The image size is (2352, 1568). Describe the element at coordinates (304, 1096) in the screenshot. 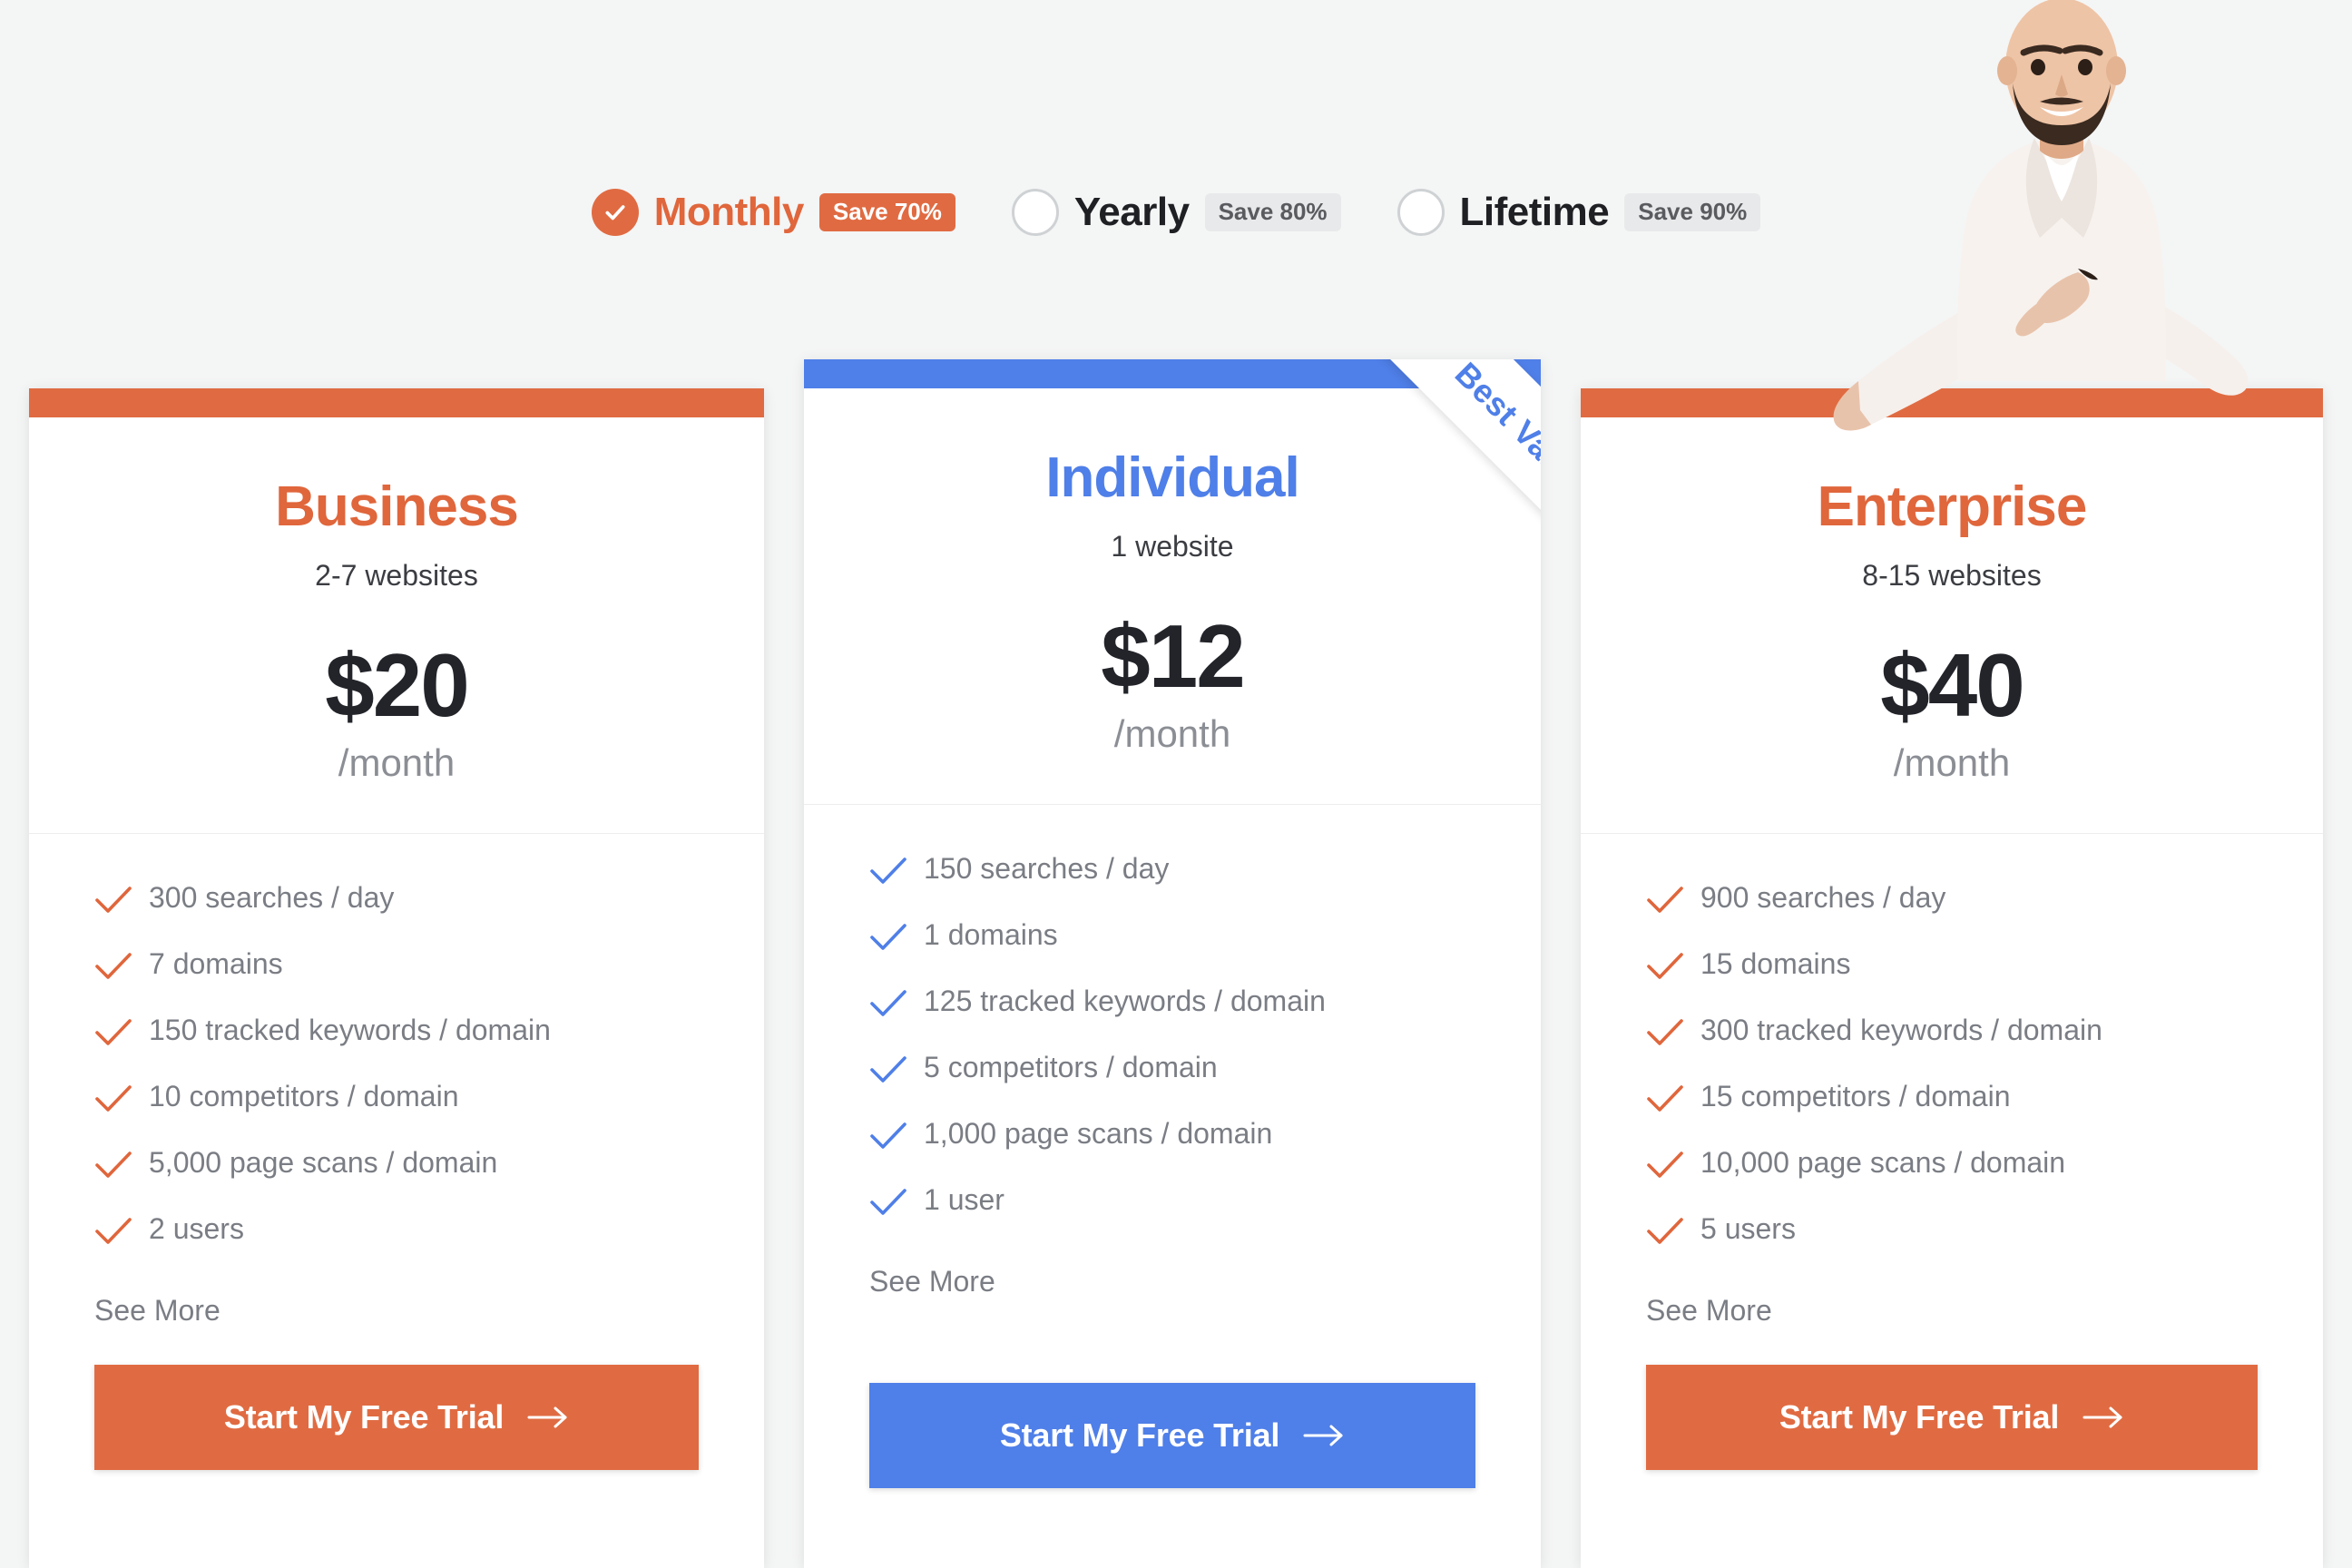

I see `feature-label: 10 competitors / domain` at that location.